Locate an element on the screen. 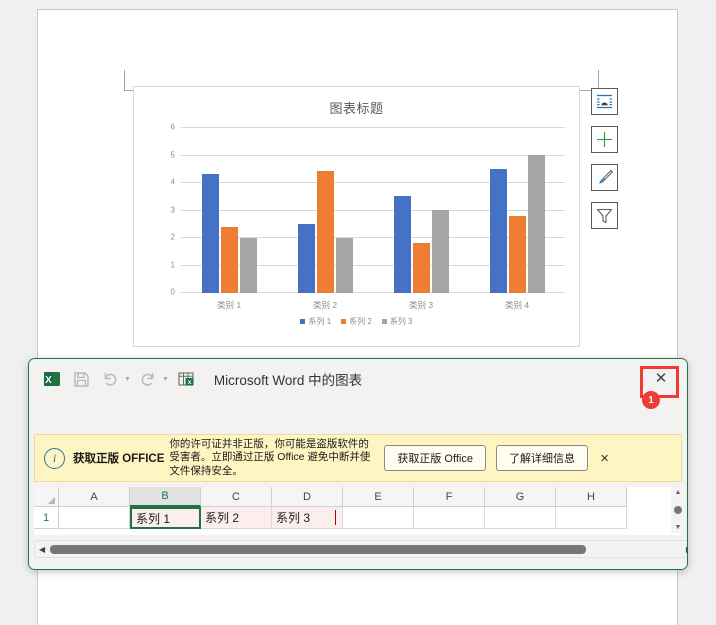  legend-item: 系列 3 is located at coordinates (397, 321).